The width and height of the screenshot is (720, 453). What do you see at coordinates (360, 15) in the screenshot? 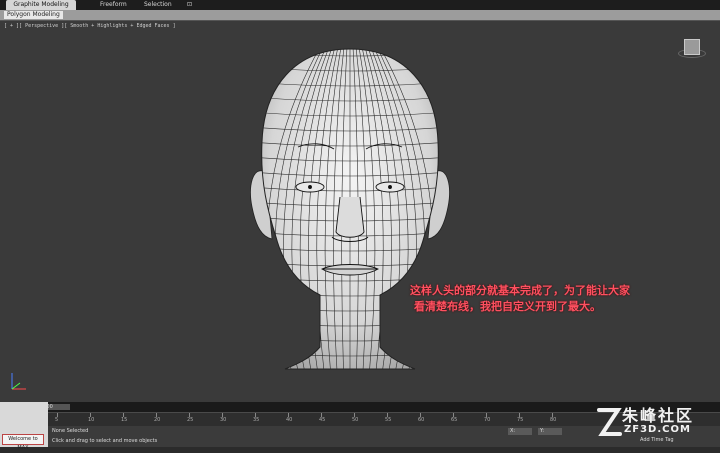
I see `ribbon-panel-bar: Polygon Modeling` at bounding box center [360, 15].